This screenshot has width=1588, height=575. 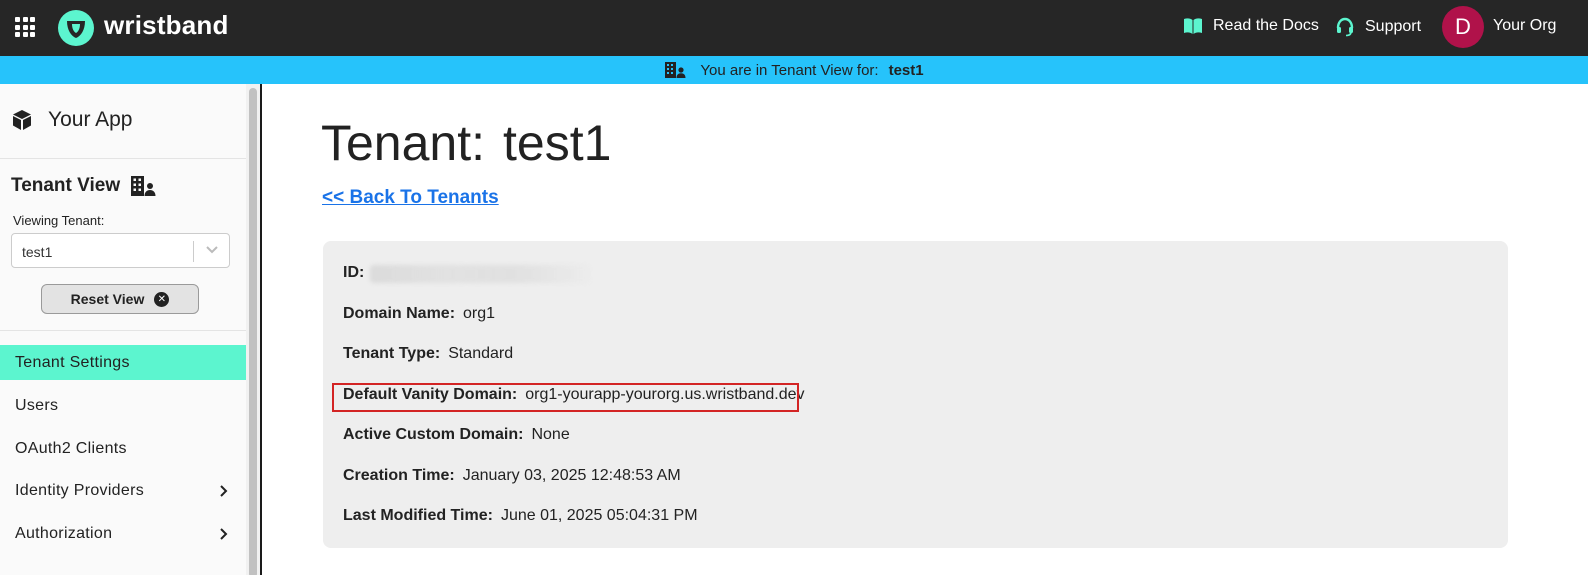 I want to click on domain-name-field: Domain Name: org1, so click(x=419, y=314).